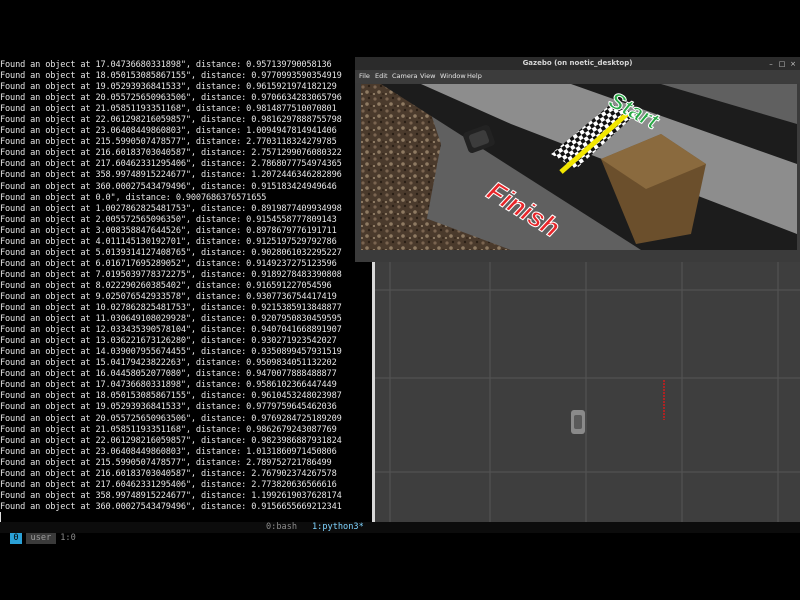 The width and height of the screenshot is (800, 600). I want to click on window-title: Gazebo (on noetic_desktop), so click(577, 63).